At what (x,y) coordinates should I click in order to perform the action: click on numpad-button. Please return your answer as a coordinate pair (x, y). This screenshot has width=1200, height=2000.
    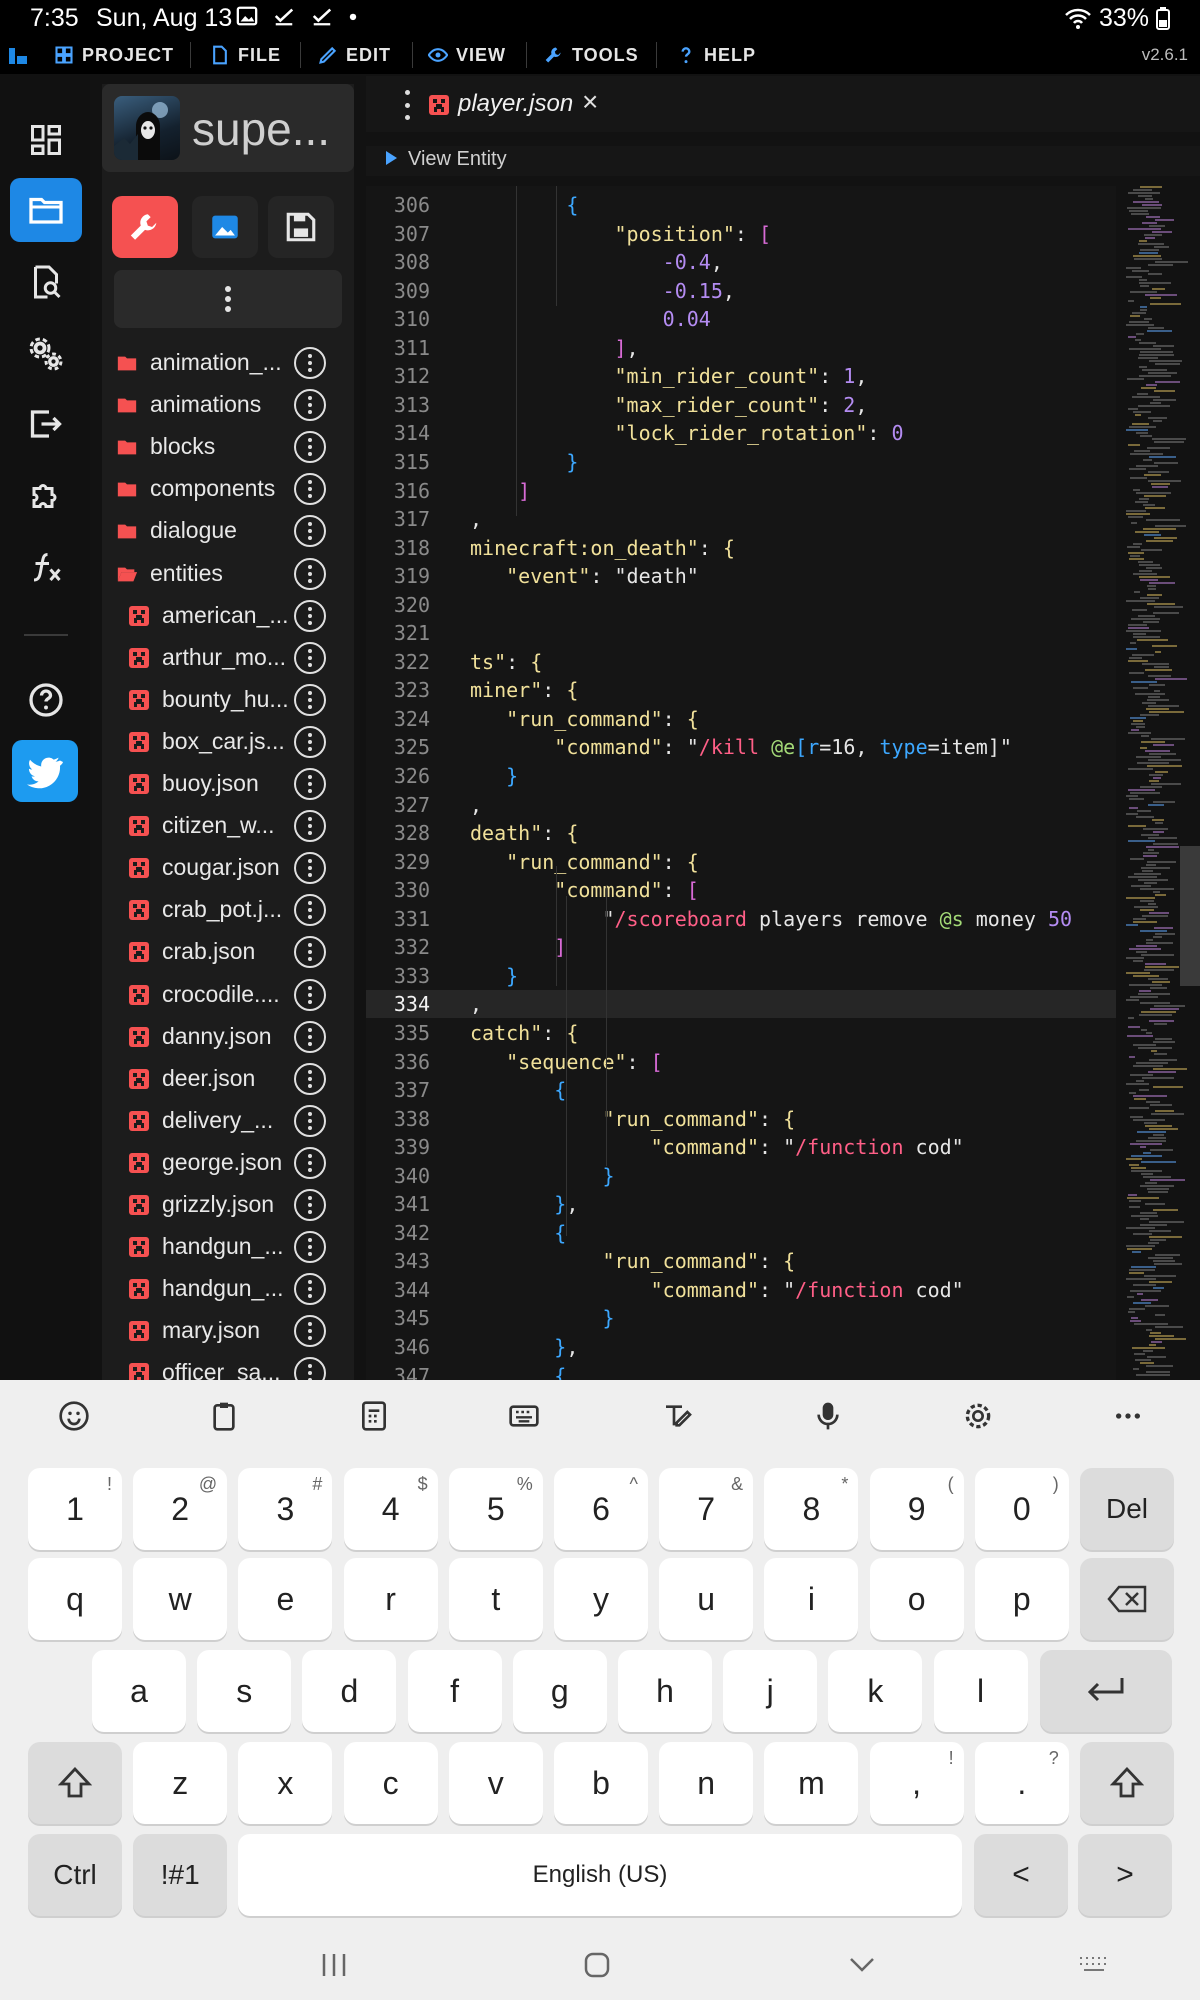
    Looking at the image, I should click on (374, 1416).